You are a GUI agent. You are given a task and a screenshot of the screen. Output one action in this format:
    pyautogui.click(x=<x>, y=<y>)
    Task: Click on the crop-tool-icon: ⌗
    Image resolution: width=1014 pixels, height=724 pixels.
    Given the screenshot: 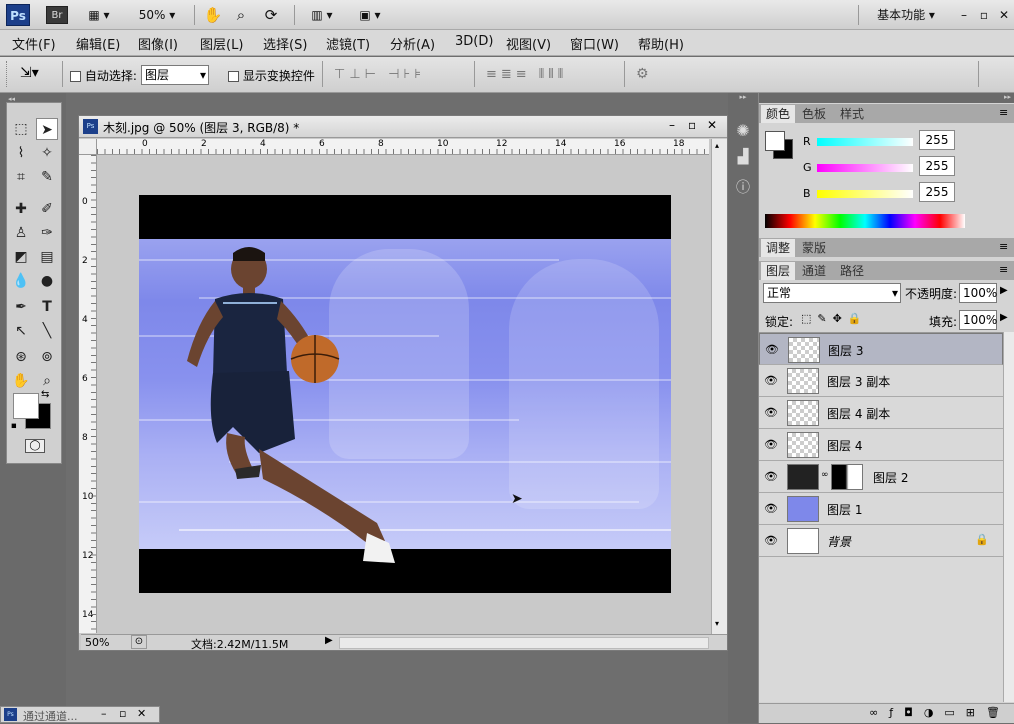 What is the action you would take?
    pyautogui.click(x=21, y=177)
    